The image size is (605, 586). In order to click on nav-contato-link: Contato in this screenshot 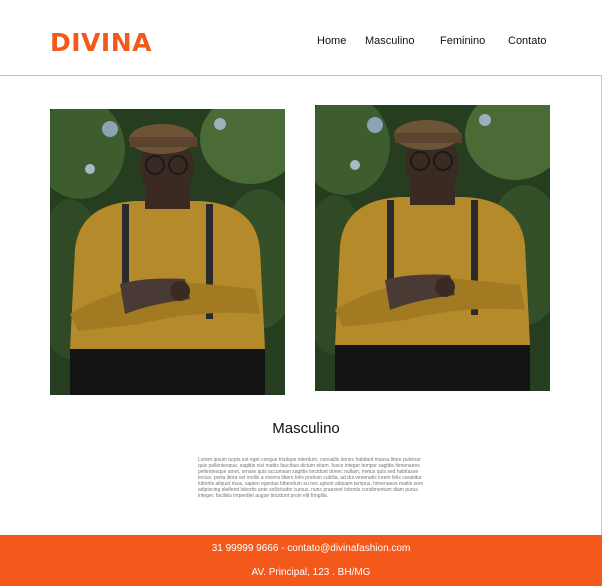, I will do `click(527, 41)`.